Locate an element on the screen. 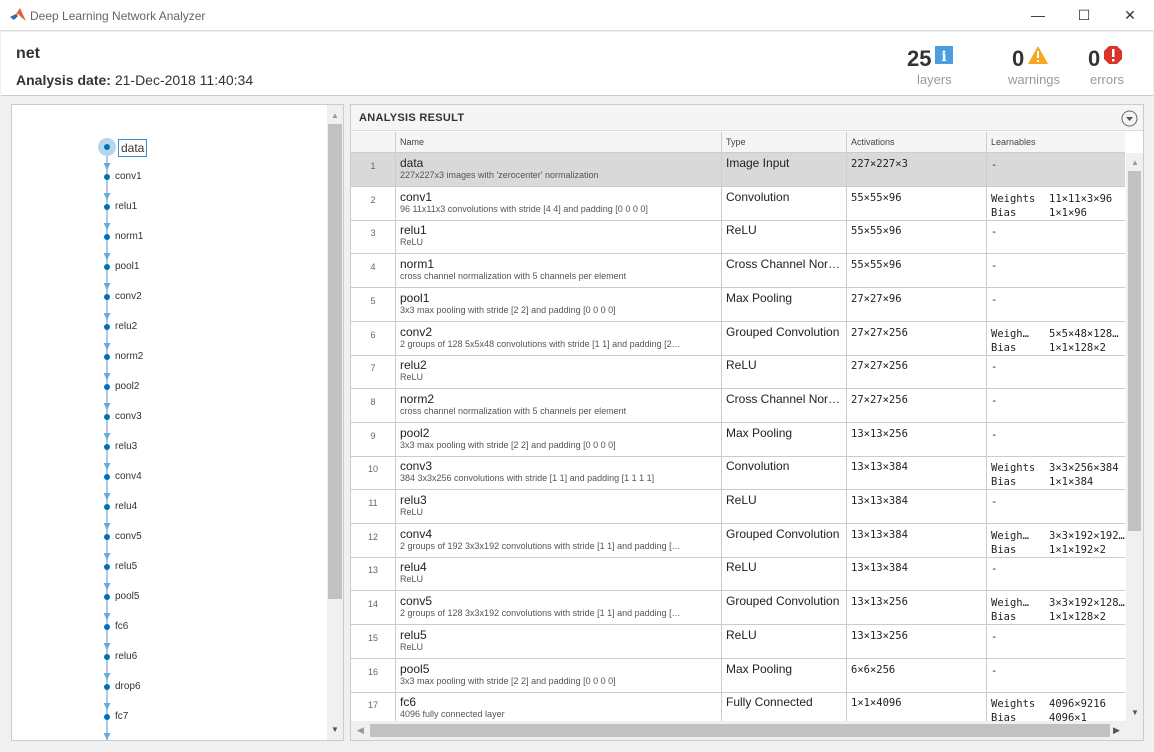 The image size is (1154, 752). table-vertical-scrollbar: ▲ ▼ is located at coordinates (1134, 437).